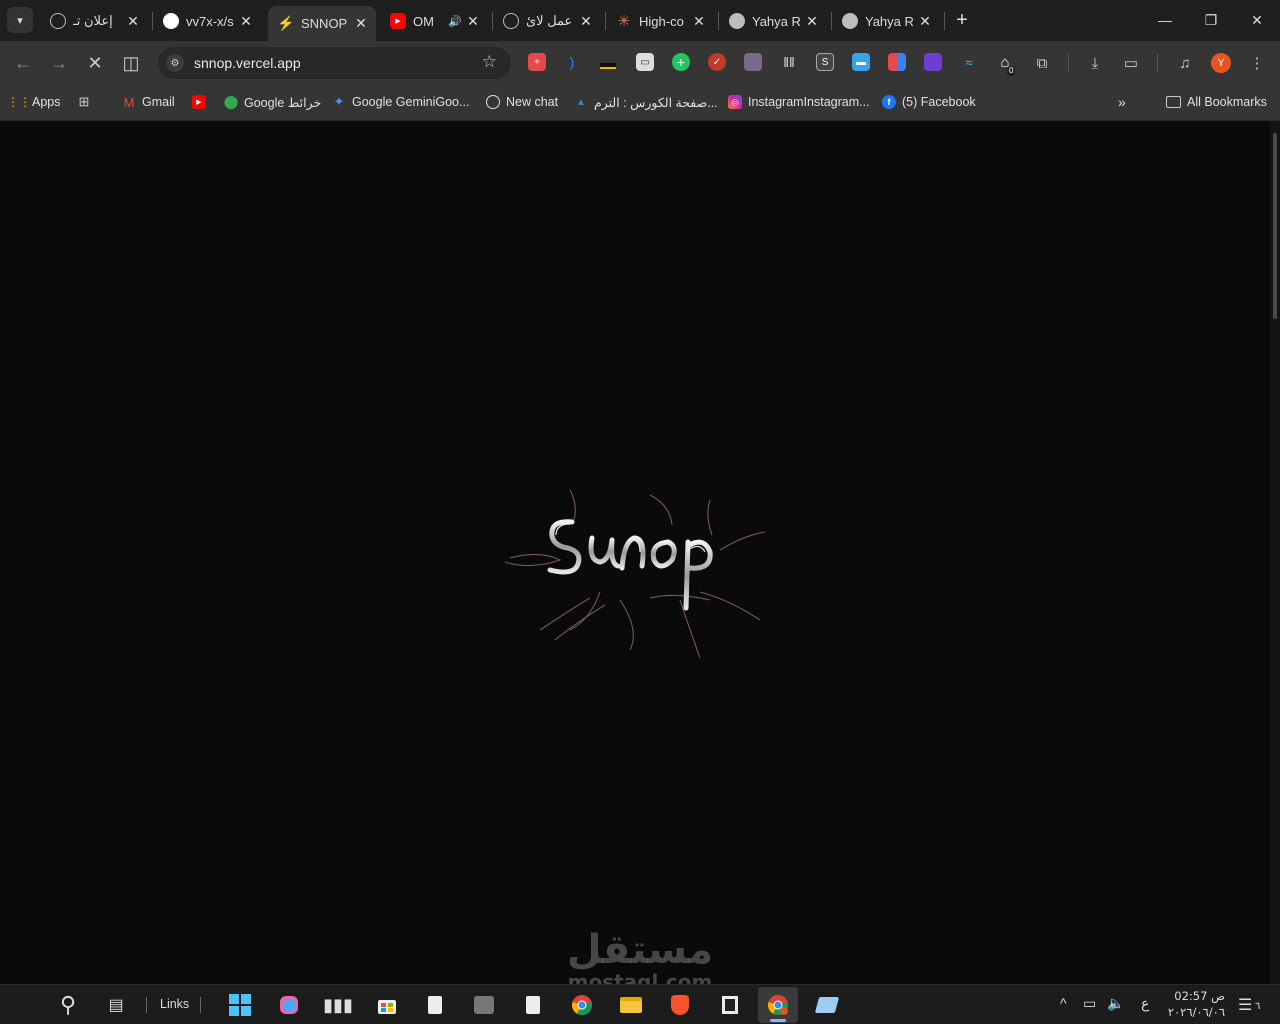 This screenshot has width=1280, height=1024. What do you see at coordinates (825, 62) in the screenshot?
I see `extension-s-icon: S` at bounding box center [825, 62].